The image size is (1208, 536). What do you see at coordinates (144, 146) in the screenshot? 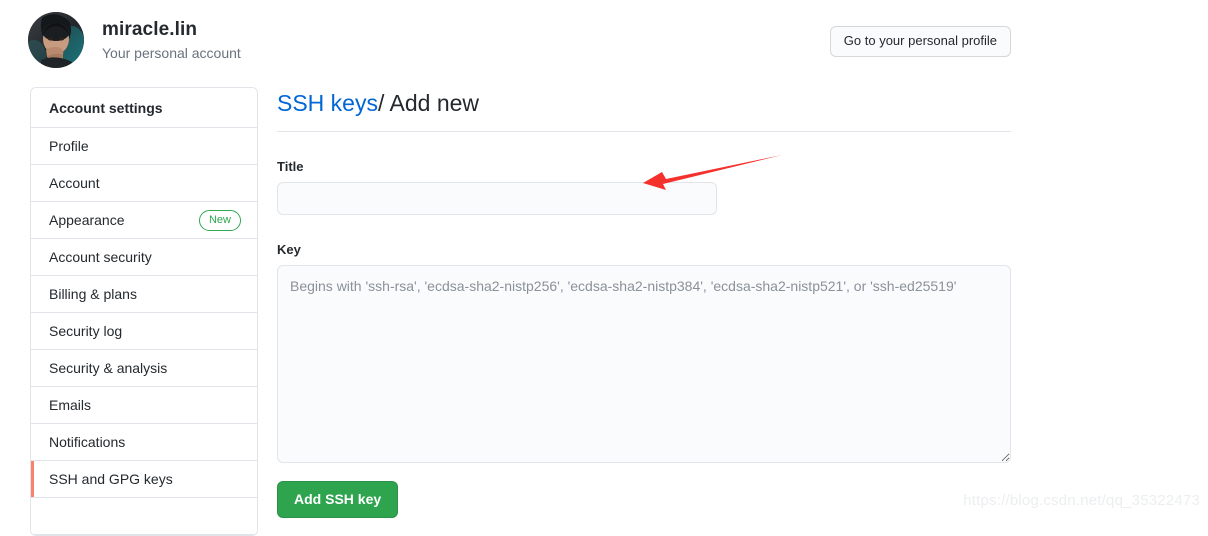
I see `sidebar-item-profile: Profile` at bounding box center [144, 146].